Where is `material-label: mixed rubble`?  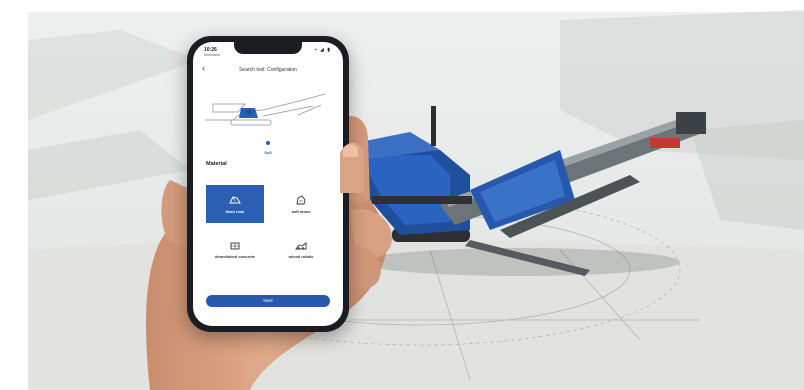
material-label: mixed rubble is located at coordinates (301, 256).